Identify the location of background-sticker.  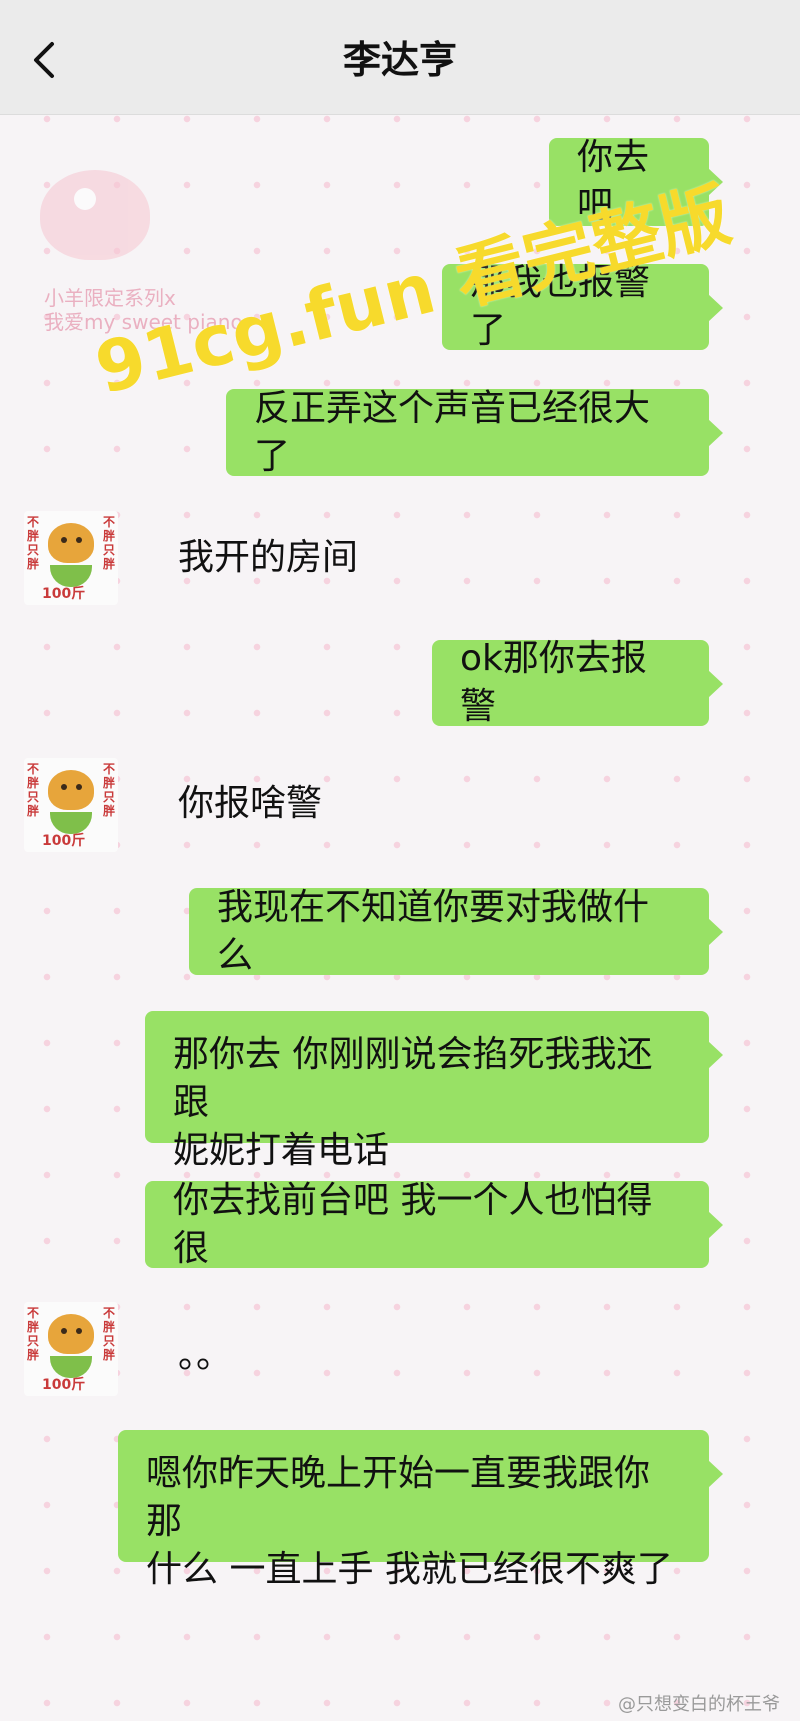
(95, 215).